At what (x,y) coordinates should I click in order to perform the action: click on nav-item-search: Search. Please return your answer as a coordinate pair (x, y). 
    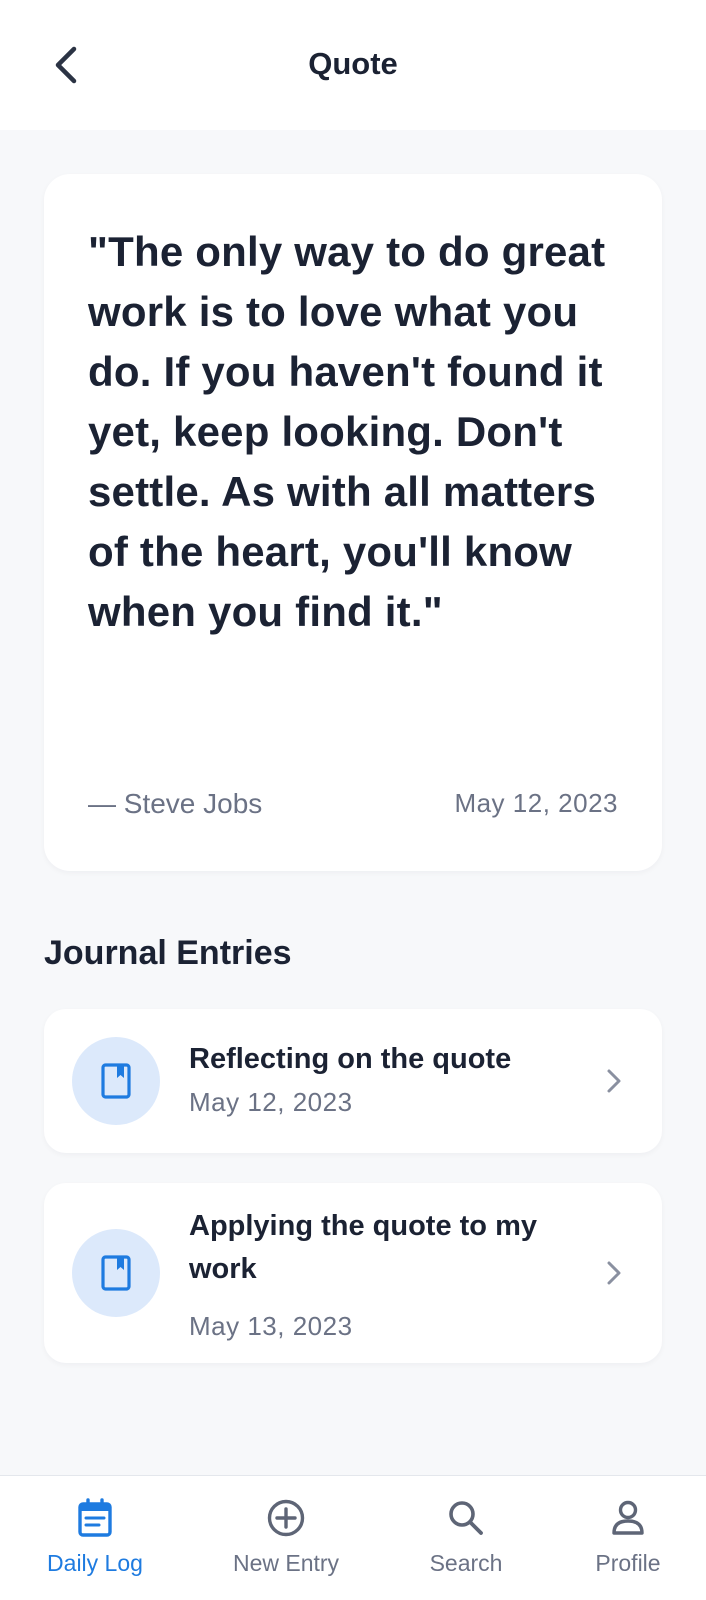
    Looking at the image, I should click on (466, 1538).